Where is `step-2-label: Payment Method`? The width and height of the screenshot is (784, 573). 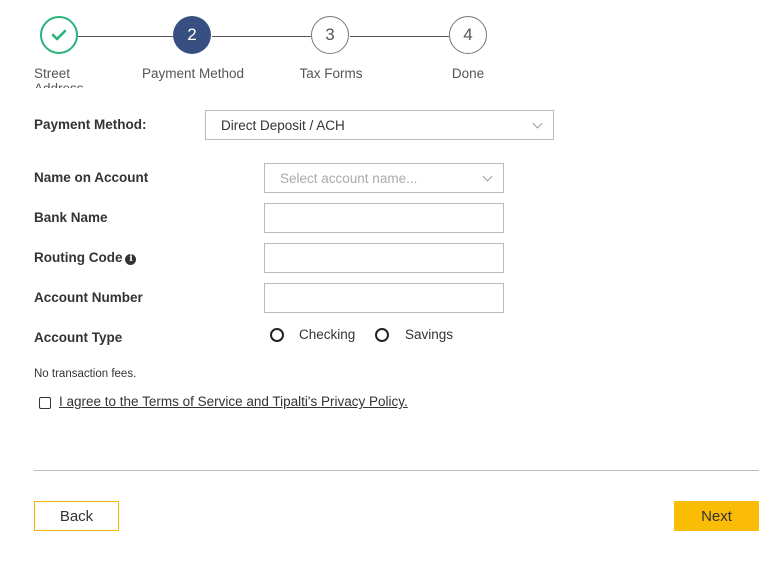 step-2-label: Payment Method is located at coordinates (193, 73).